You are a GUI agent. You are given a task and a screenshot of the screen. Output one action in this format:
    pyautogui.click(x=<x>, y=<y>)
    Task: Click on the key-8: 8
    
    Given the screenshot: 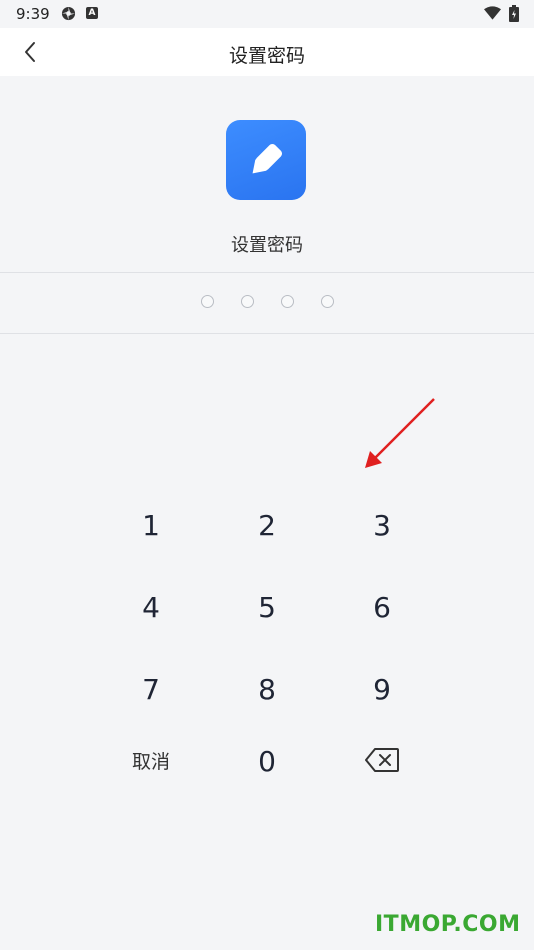 What is the action you would take?
    pyautogui.click(x=267, y=689)
    